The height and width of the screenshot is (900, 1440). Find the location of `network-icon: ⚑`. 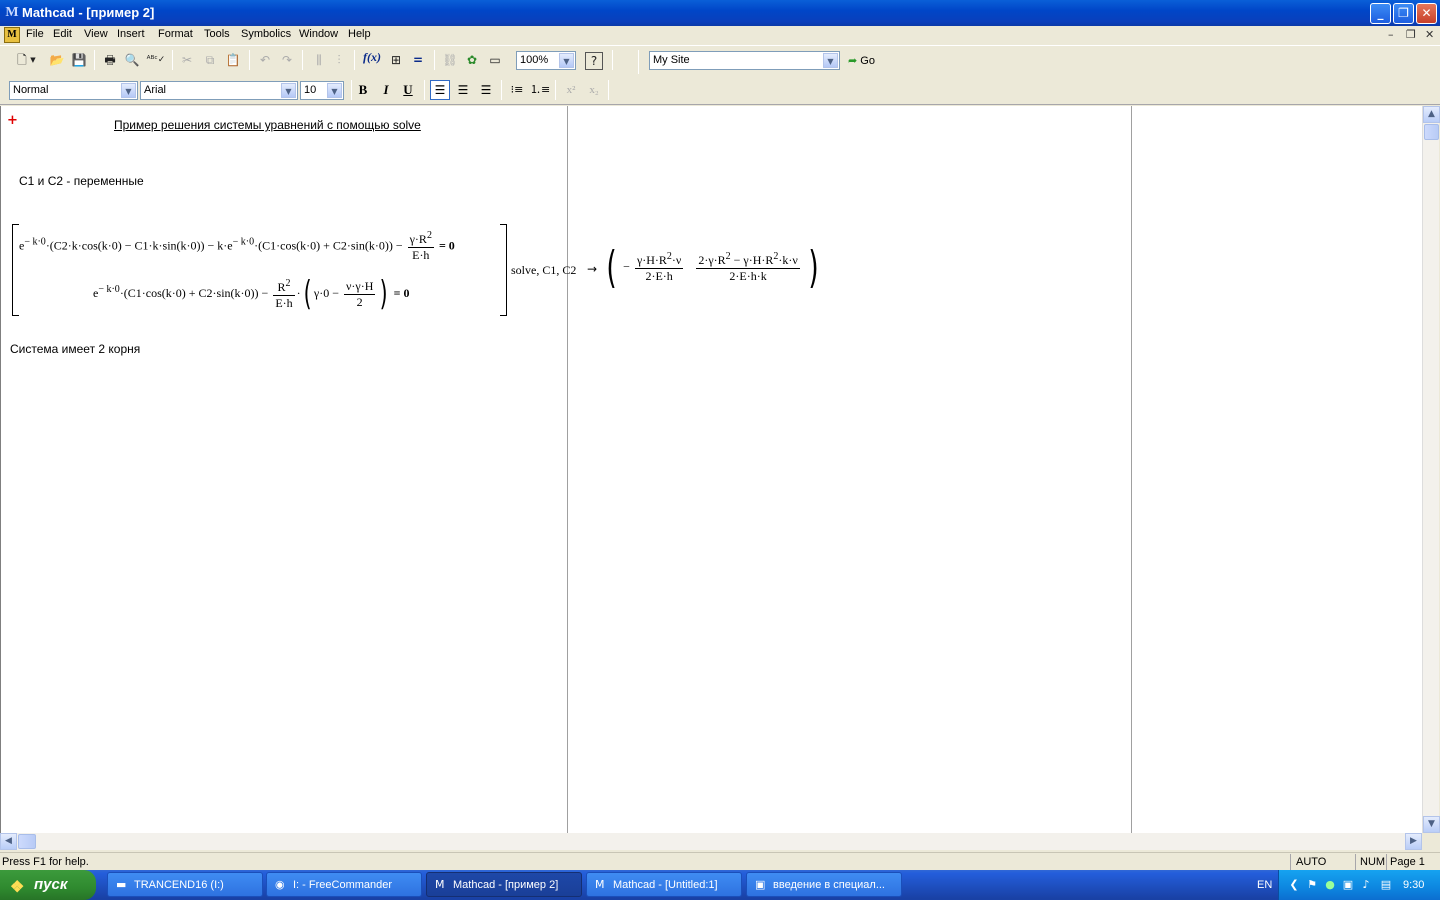

network-icon: ⚑ is located at coordinates (1312, 885).